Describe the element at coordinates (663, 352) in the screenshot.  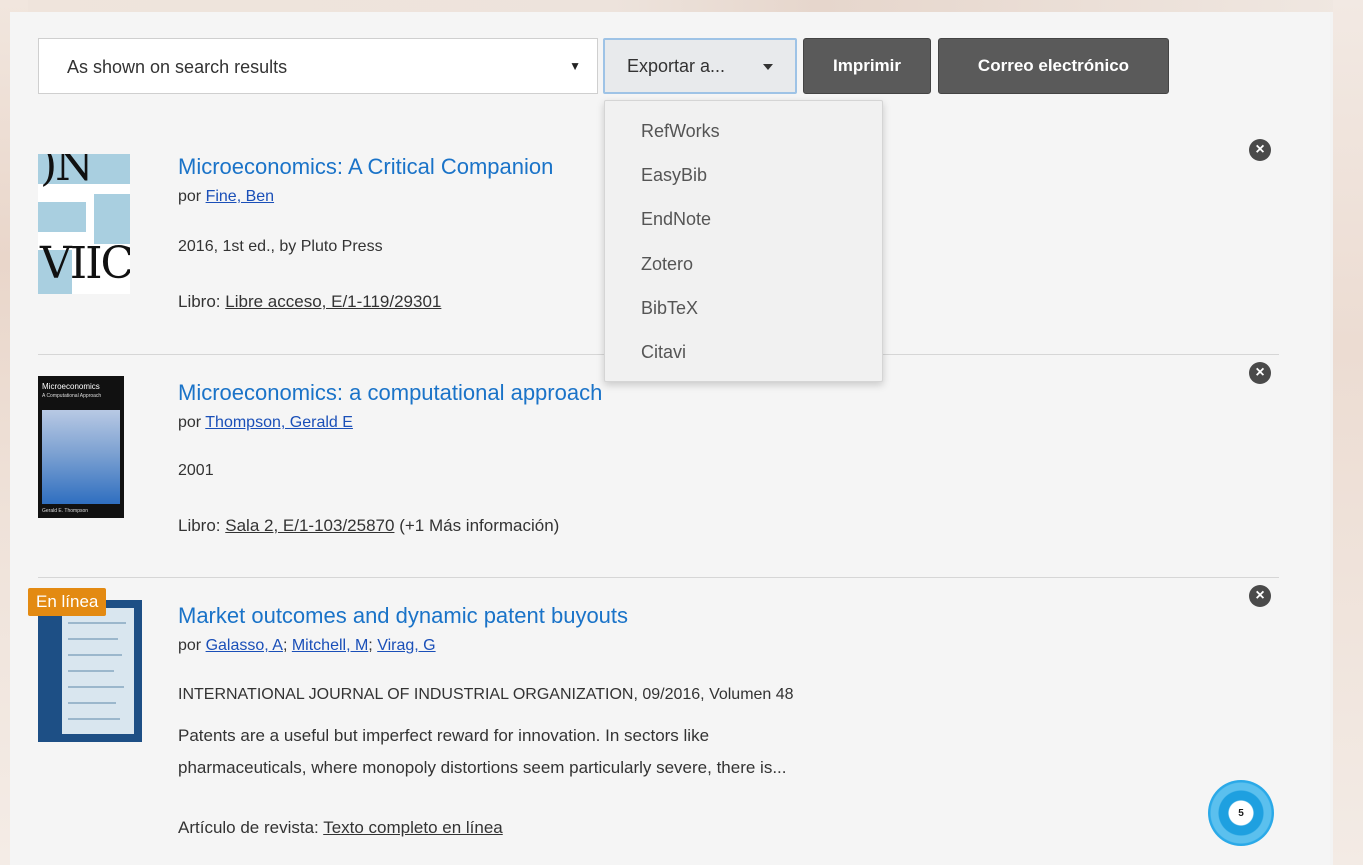
I see `menu-item-citavi: Citavi` at that location.